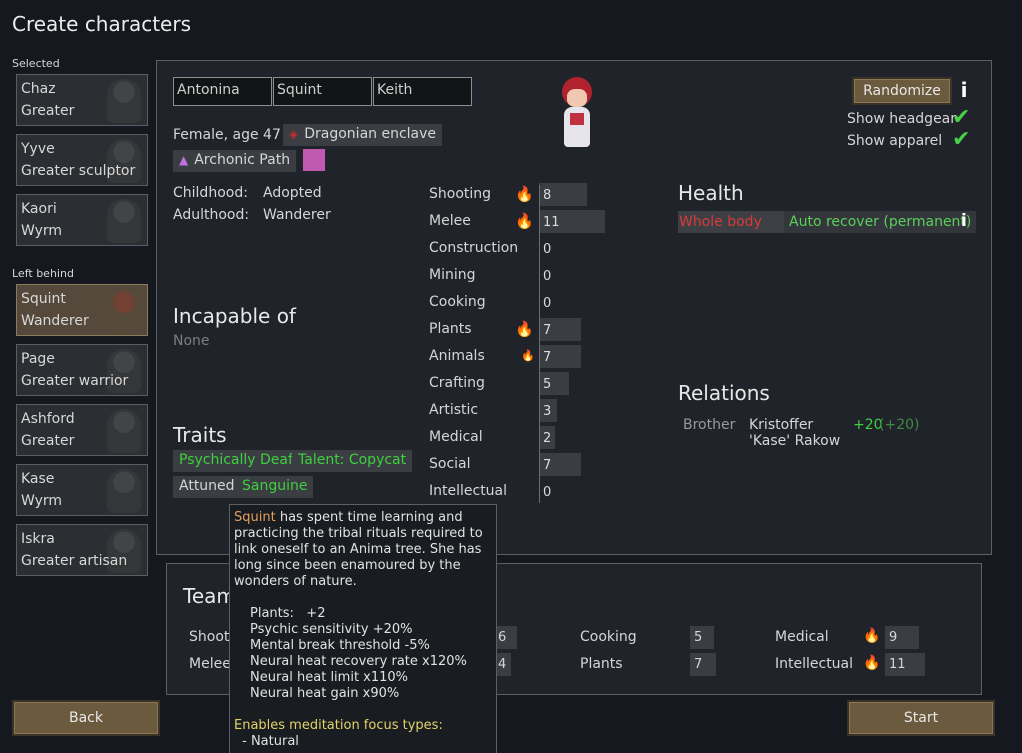 The width and height of the screenshot is (1022, 753). Describe the element at coordinates (608, 637) in the screenshot. I see `team-skill-name: Cooking` at that location.